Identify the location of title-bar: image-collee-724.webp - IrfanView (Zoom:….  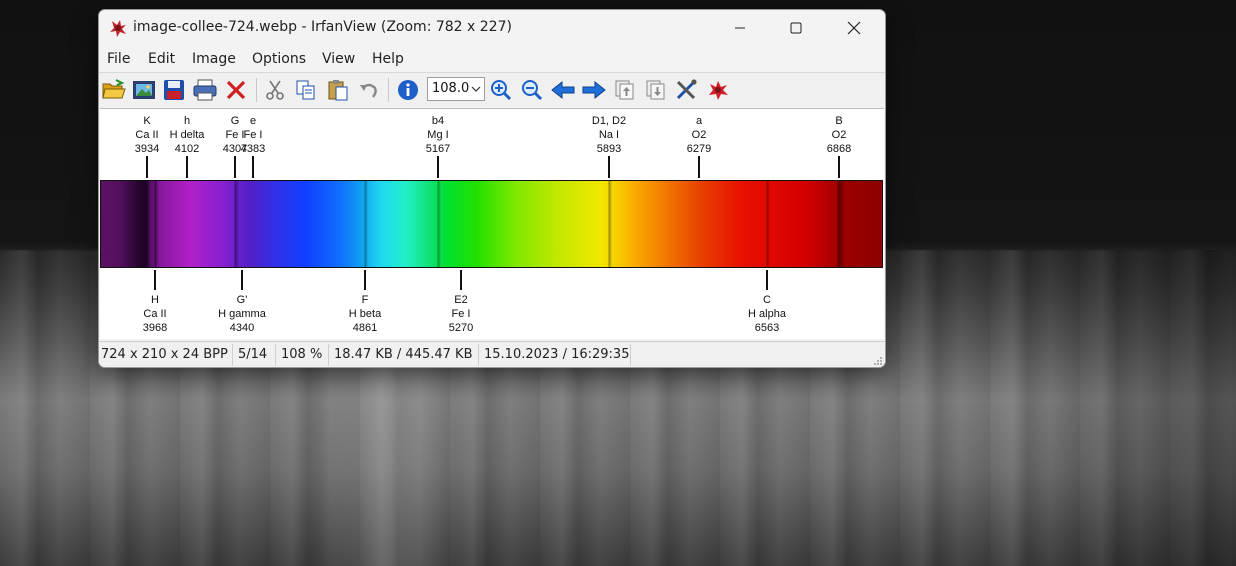
(492, 28).